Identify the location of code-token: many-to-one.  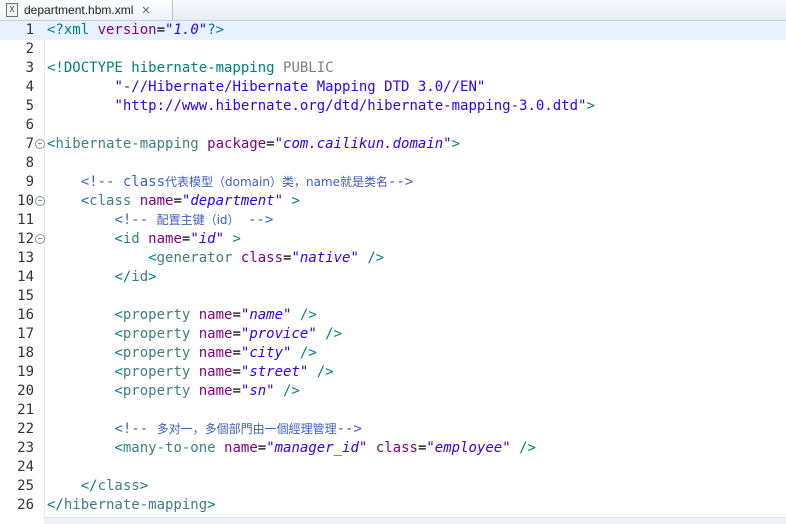
(173, 448).